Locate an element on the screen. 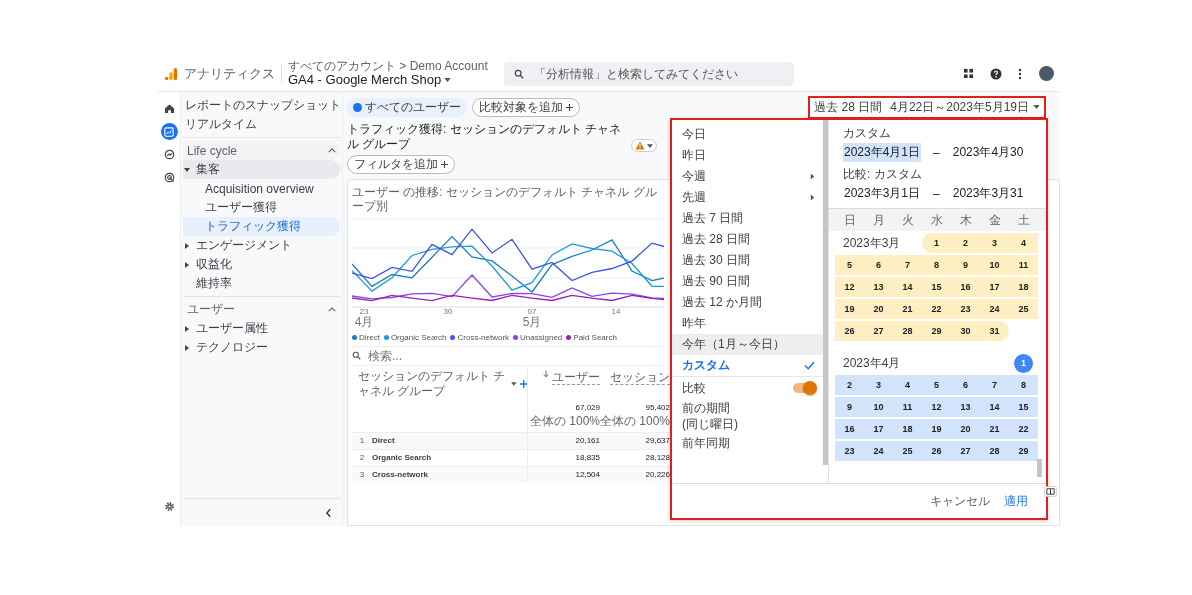  sidebar-item: ユーザー獲得 is located at coordinates (261, 207).